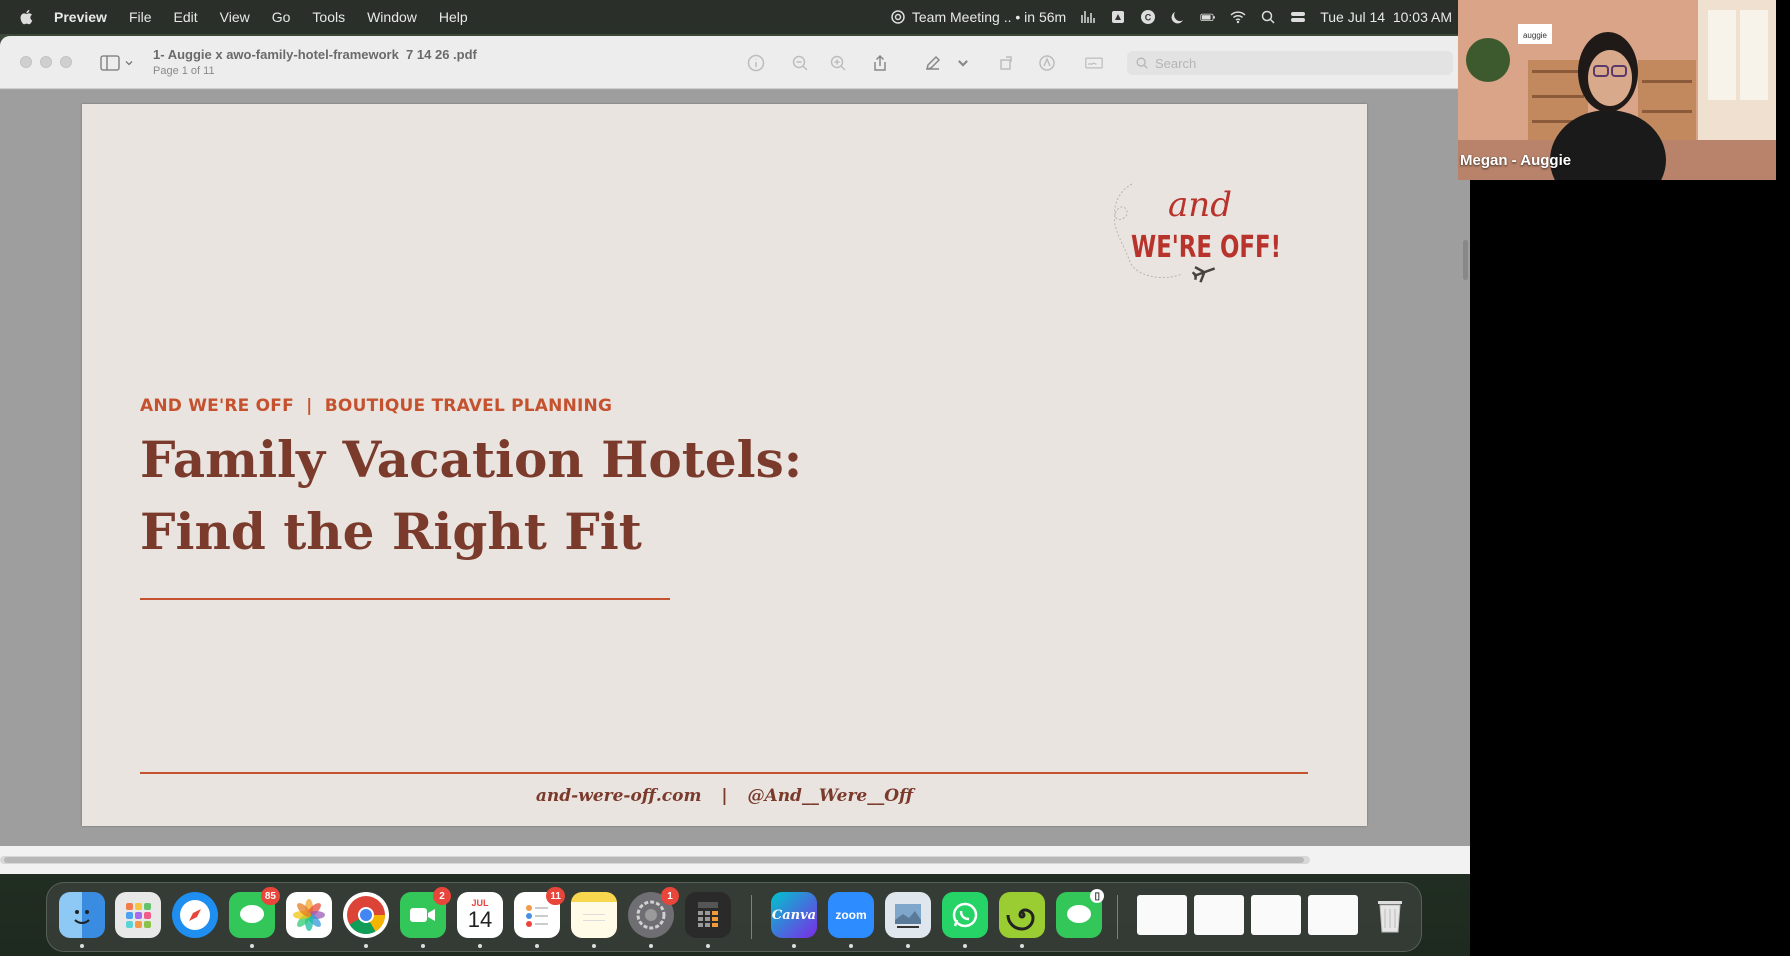 Image resolution: width=1790 pixels, height=956 pixels. What do you see at coordinates (1206, 247) in the screenshot?
I see `logo-main-text: WE'RE OFF!` at bounding box center [1206, 247].